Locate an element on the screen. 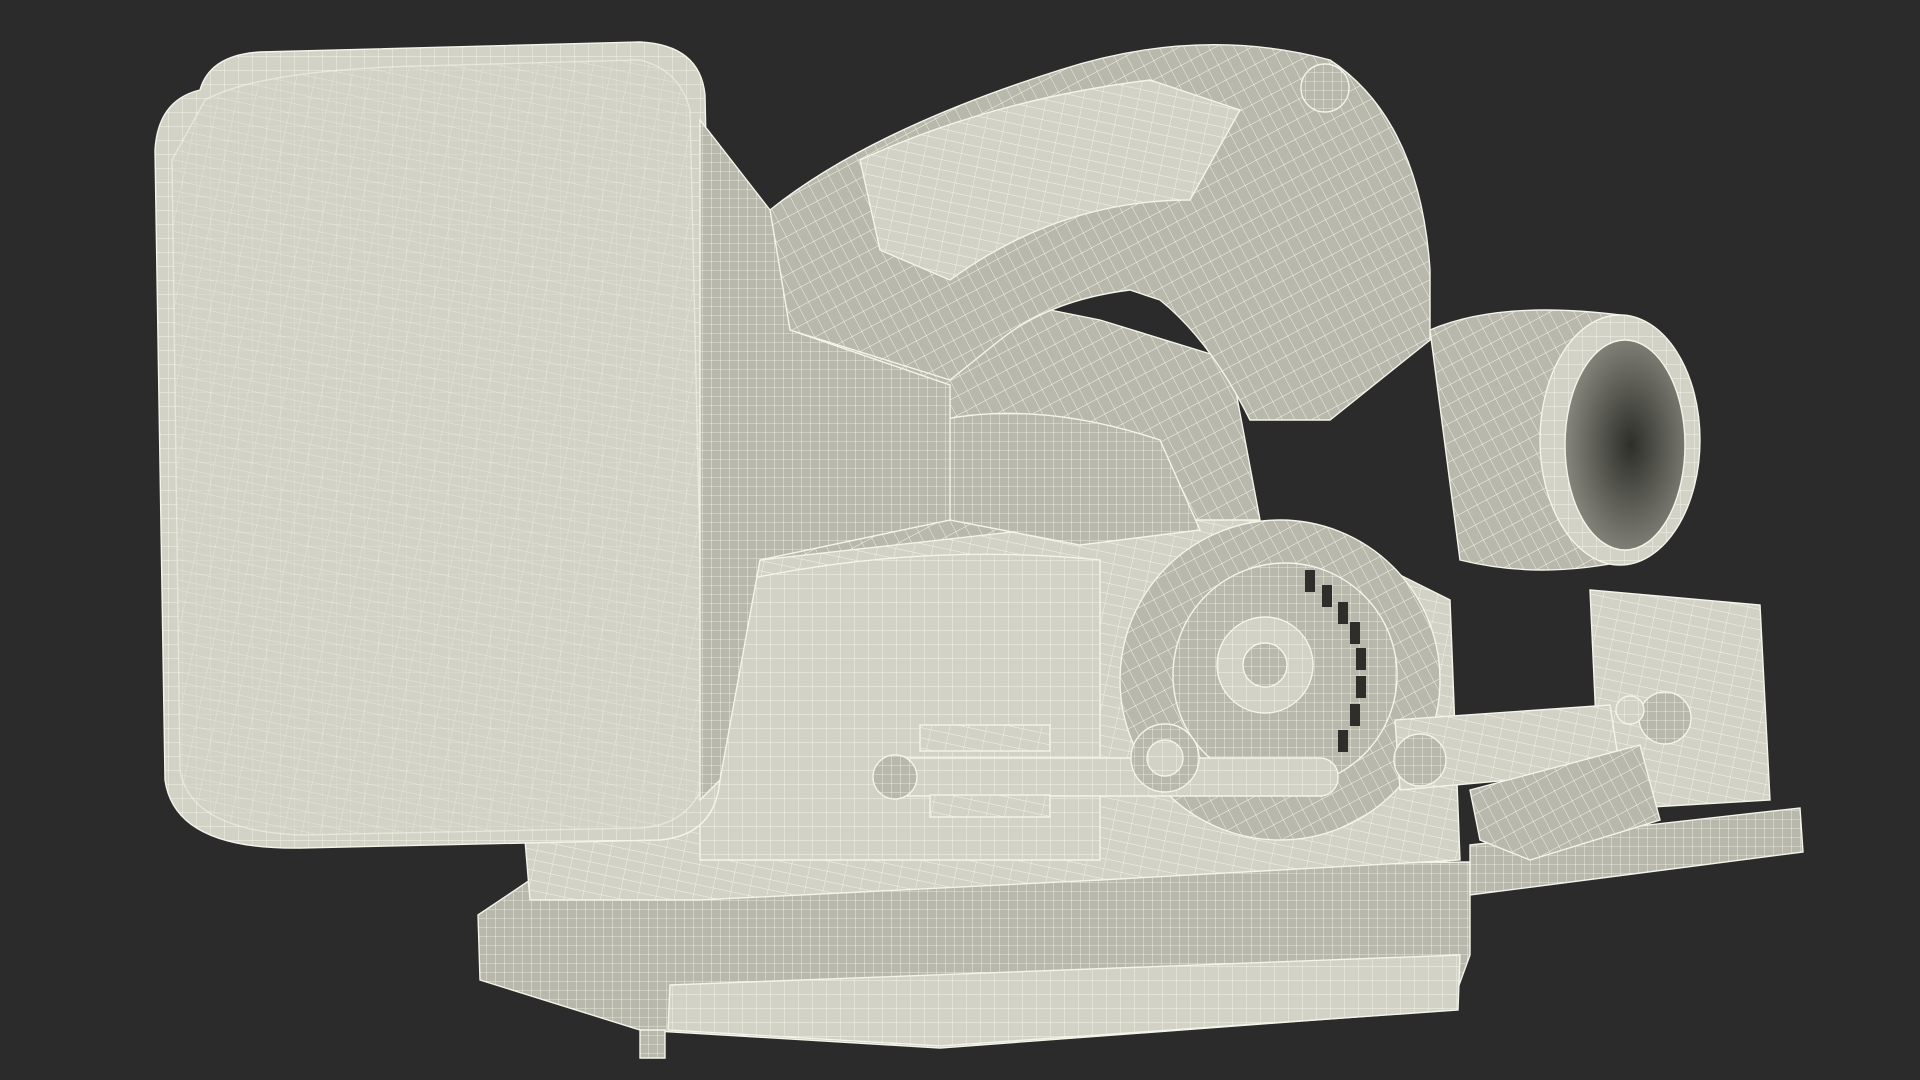 This screenshot has height=1080, width=1920. depth-knob is located at coordinates (1165, 758).